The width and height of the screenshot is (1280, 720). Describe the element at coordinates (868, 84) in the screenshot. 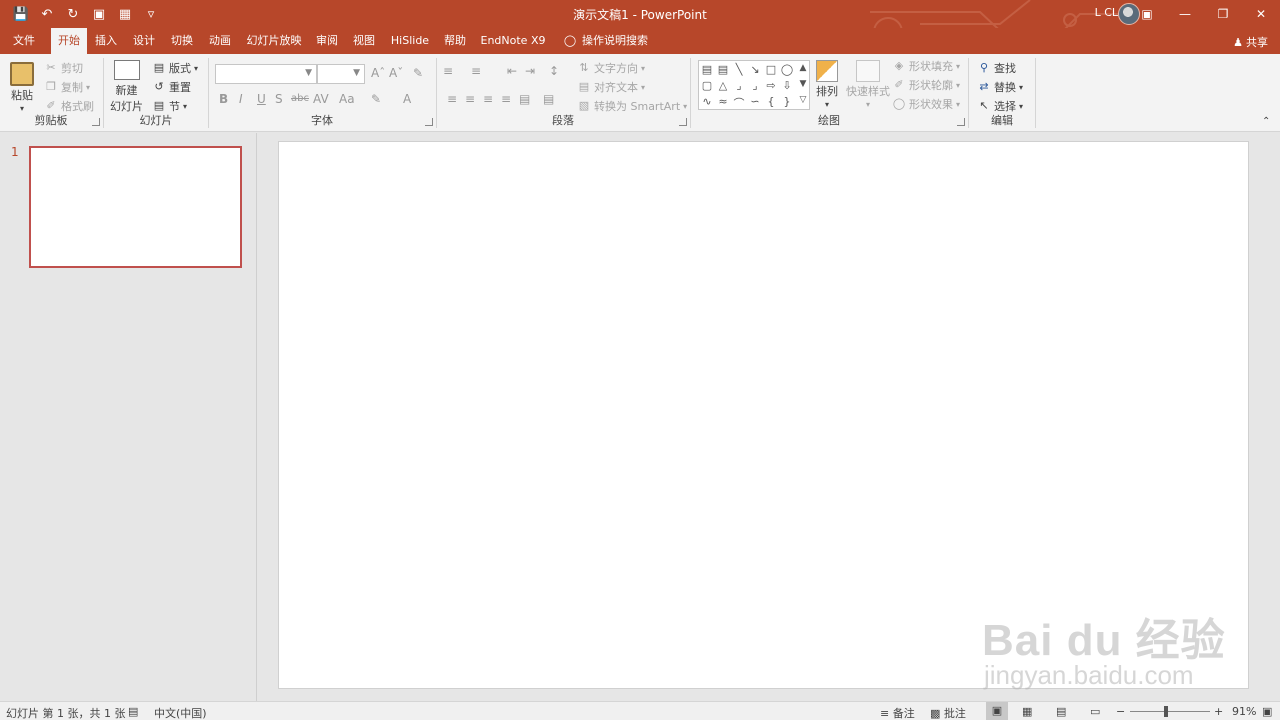

I see `quick-styles-button: 快速样式 ▾` at that location.